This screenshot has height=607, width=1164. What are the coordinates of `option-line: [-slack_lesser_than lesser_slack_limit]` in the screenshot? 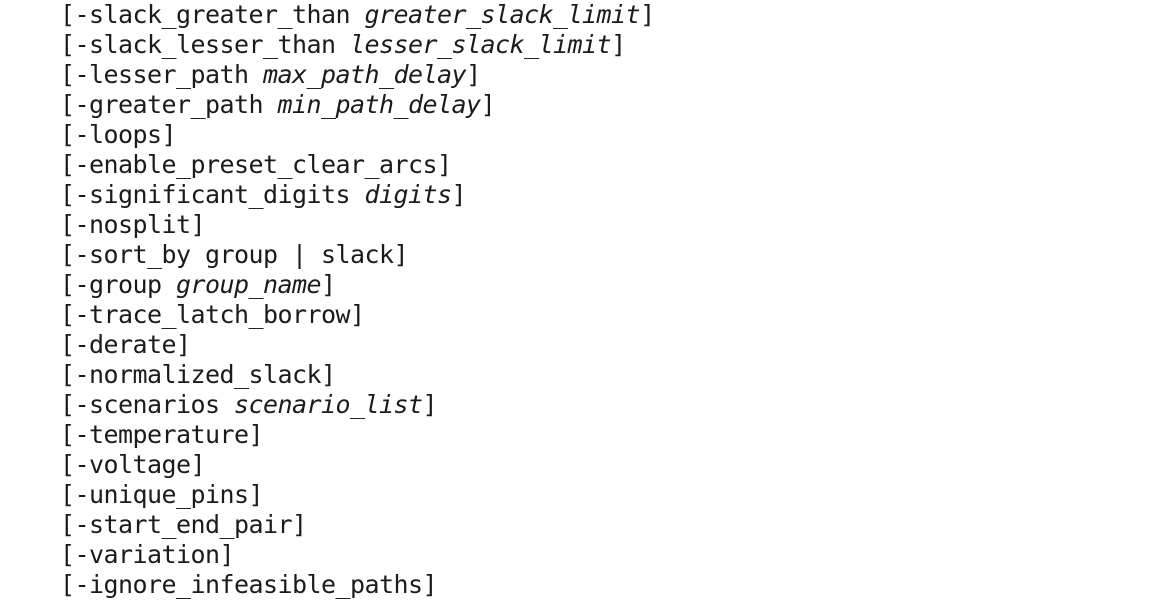 It's located at (612, 45).